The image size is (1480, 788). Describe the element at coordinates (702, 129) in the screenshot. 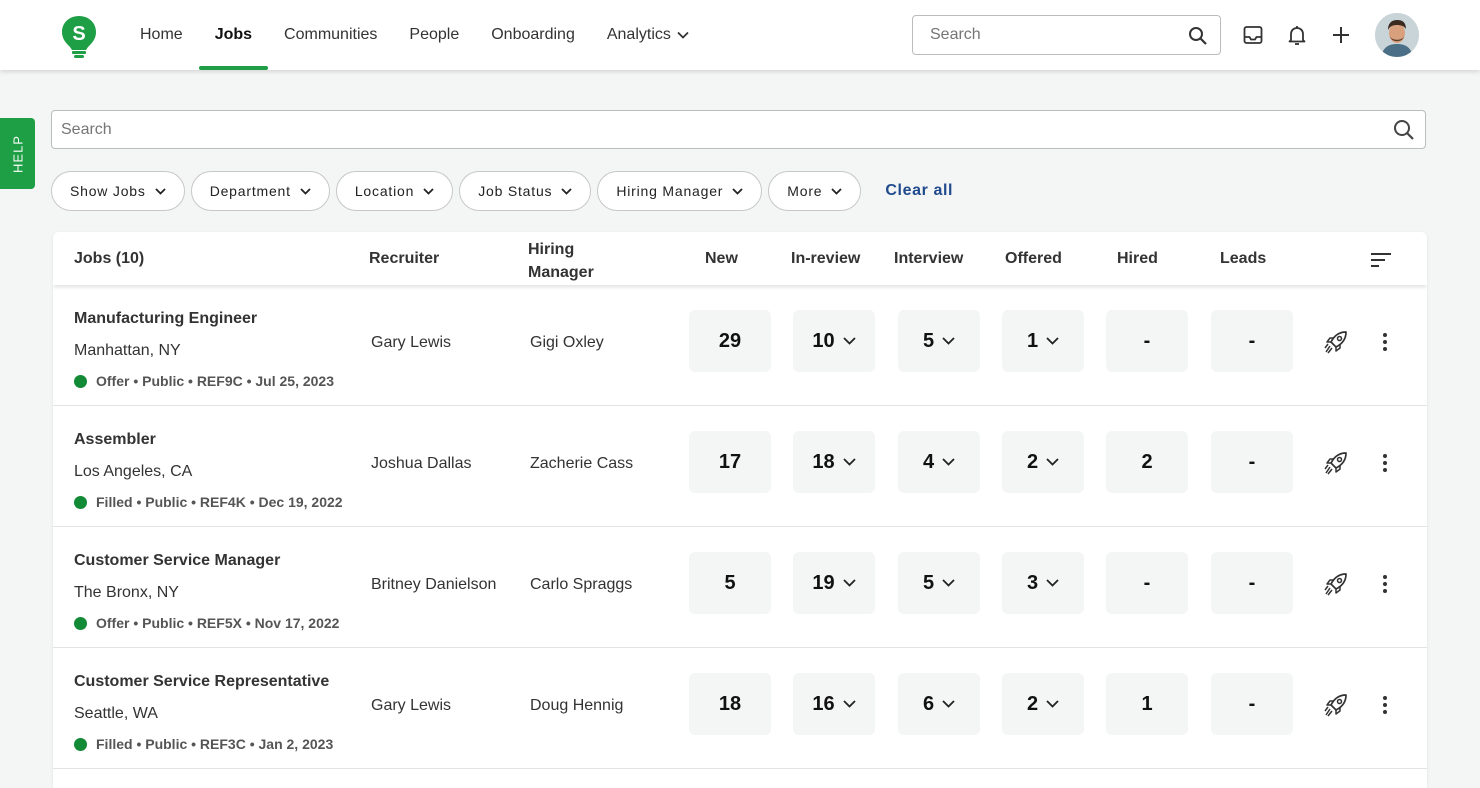

I see `jobs-search-input` at that location.